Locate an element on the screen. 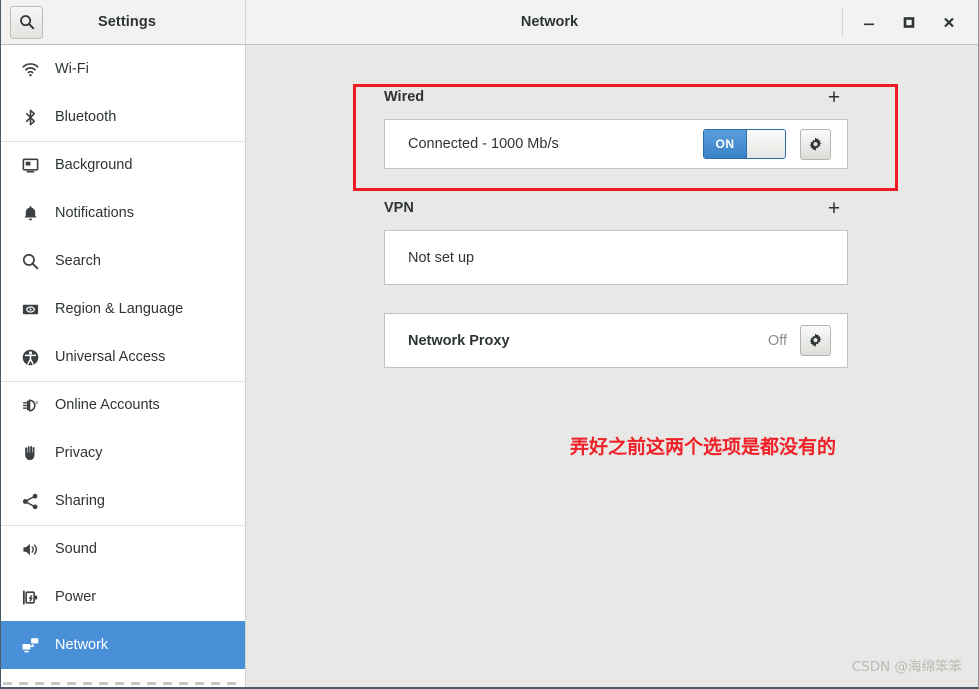  wired-toggle-state: ON is located at coordinates (725, 144).